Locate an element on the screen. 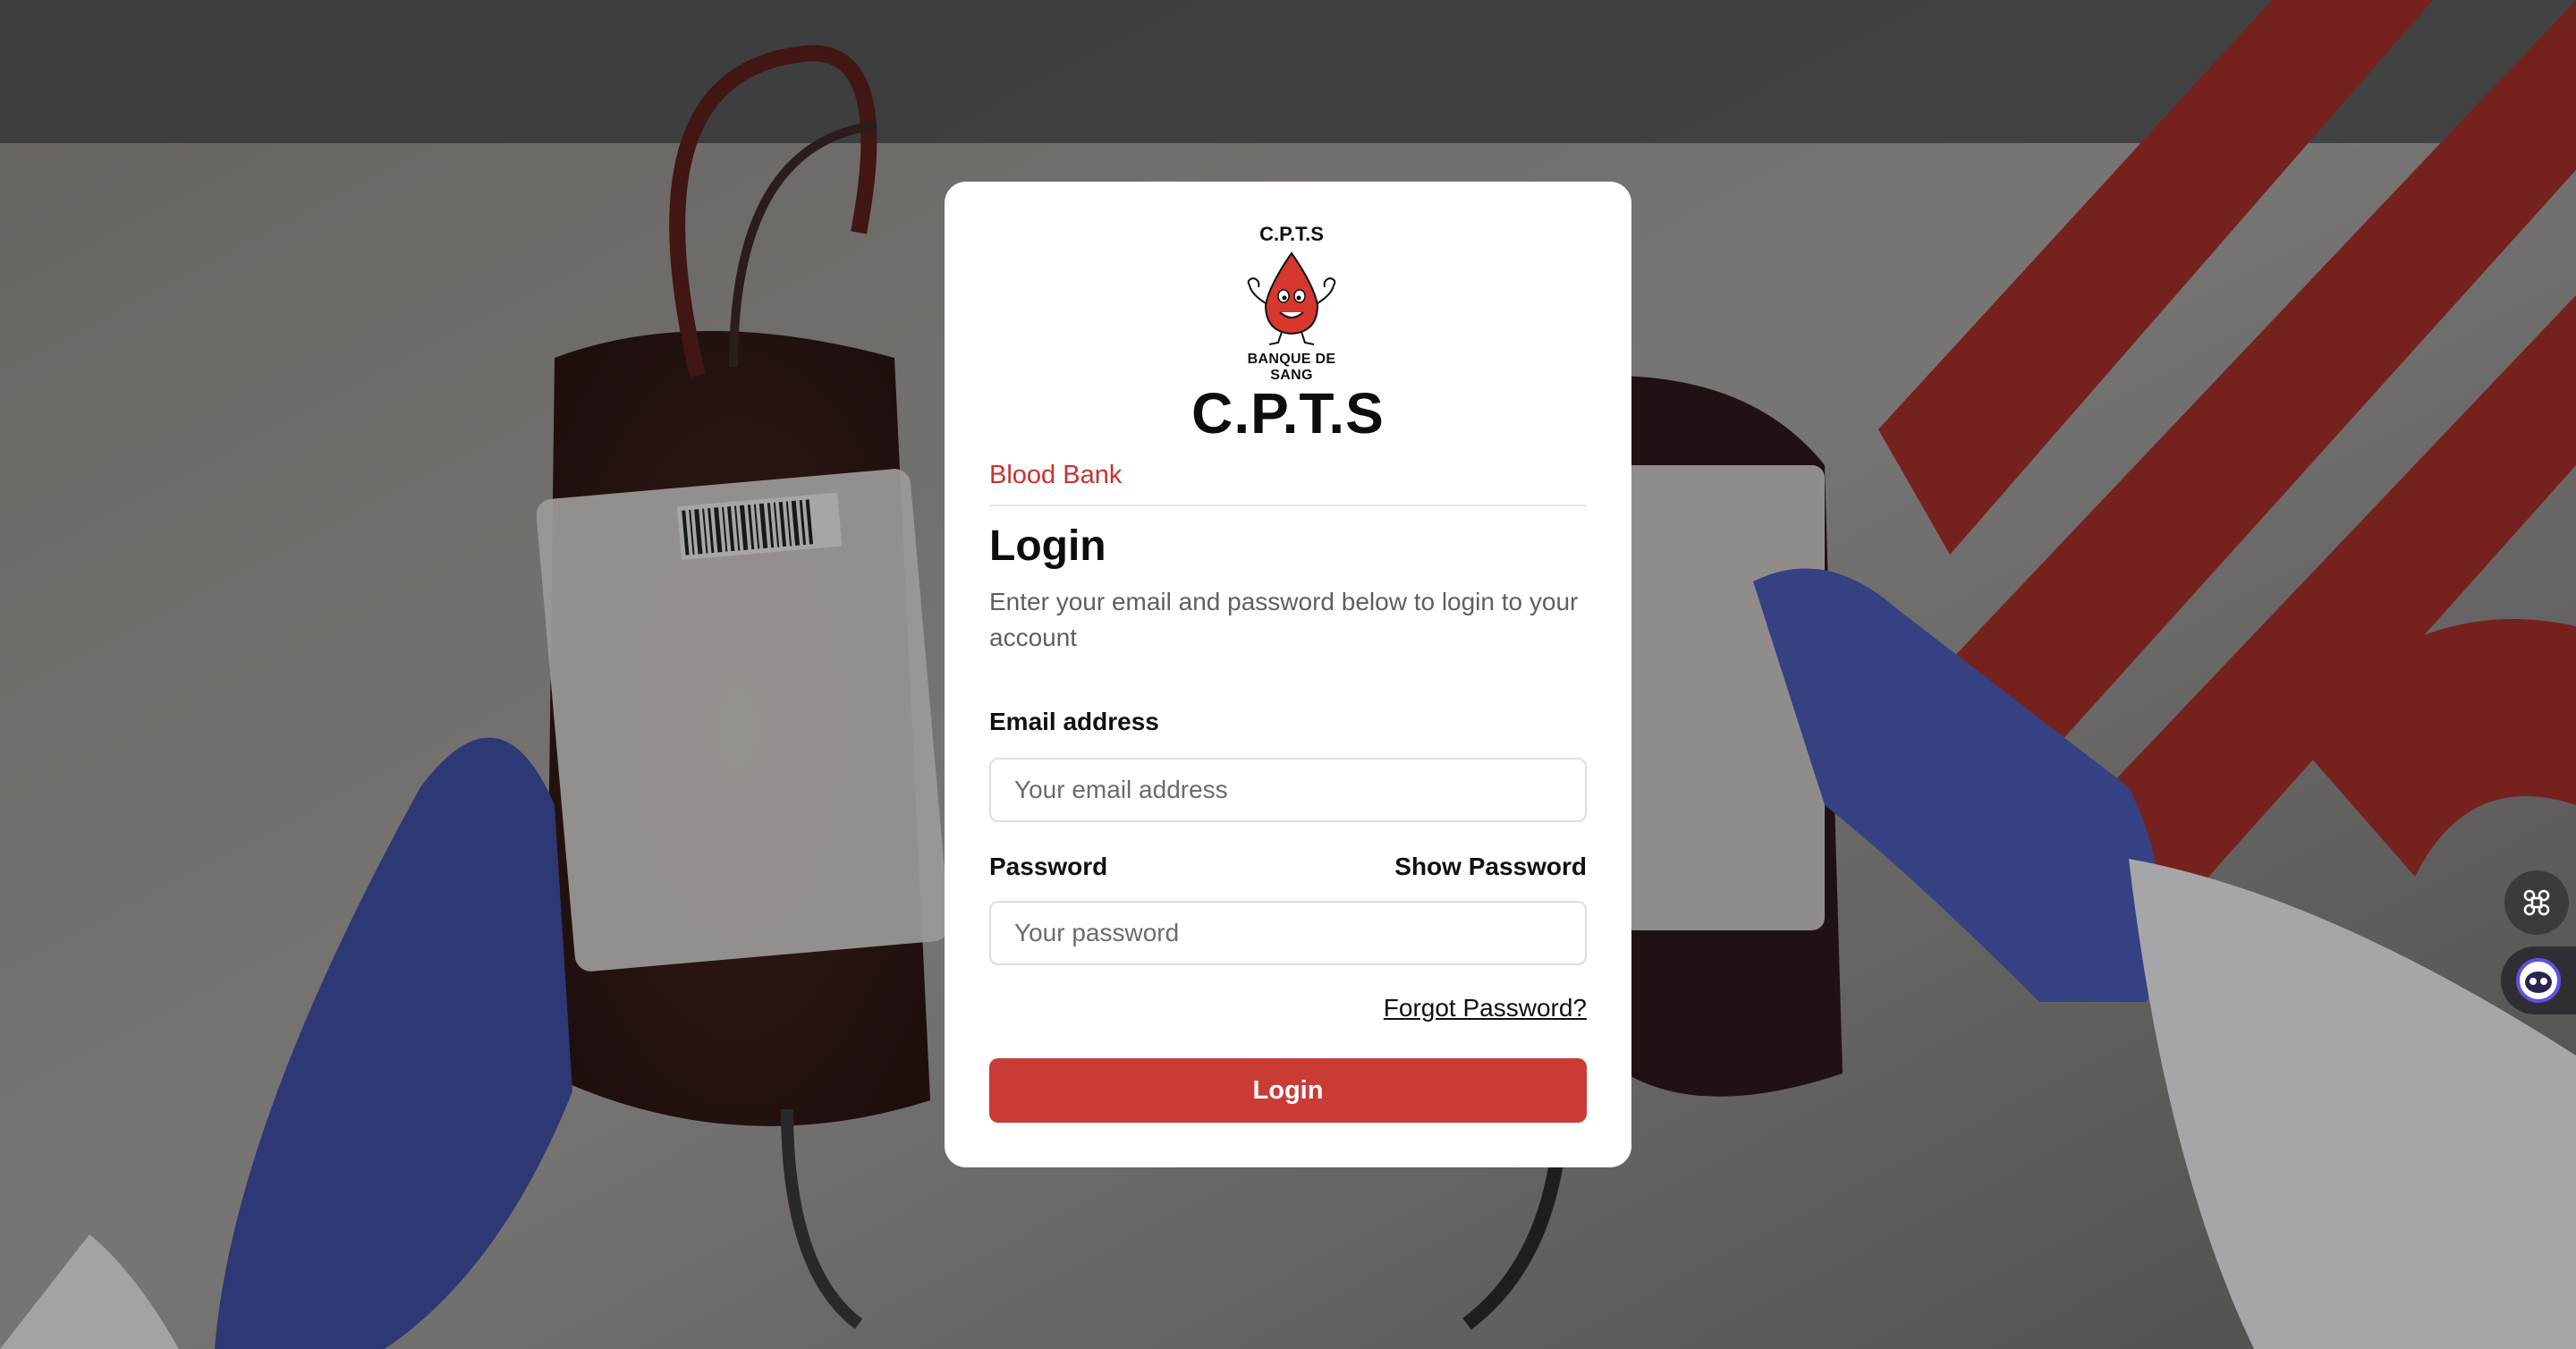 This screenshot has width=2576, height=1349. divider is located at coordinates (1288, 505).